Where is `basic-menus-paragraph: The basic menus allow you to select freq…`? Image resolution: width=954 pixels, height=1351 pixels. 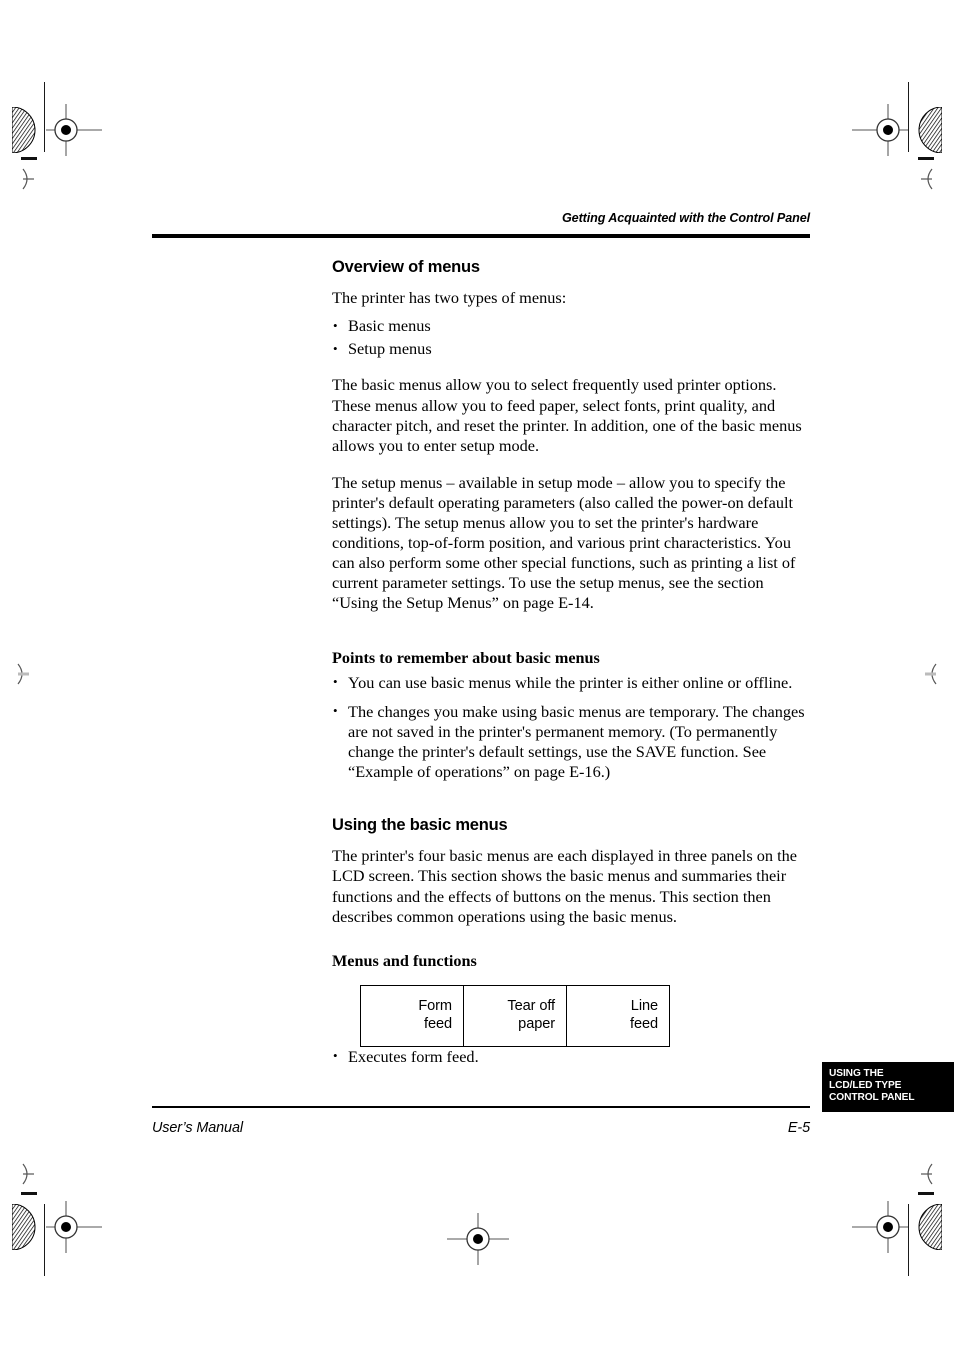
basic-menus-paragraph: The basic menus allow you to select freq… is located at coordinates (567, 415).